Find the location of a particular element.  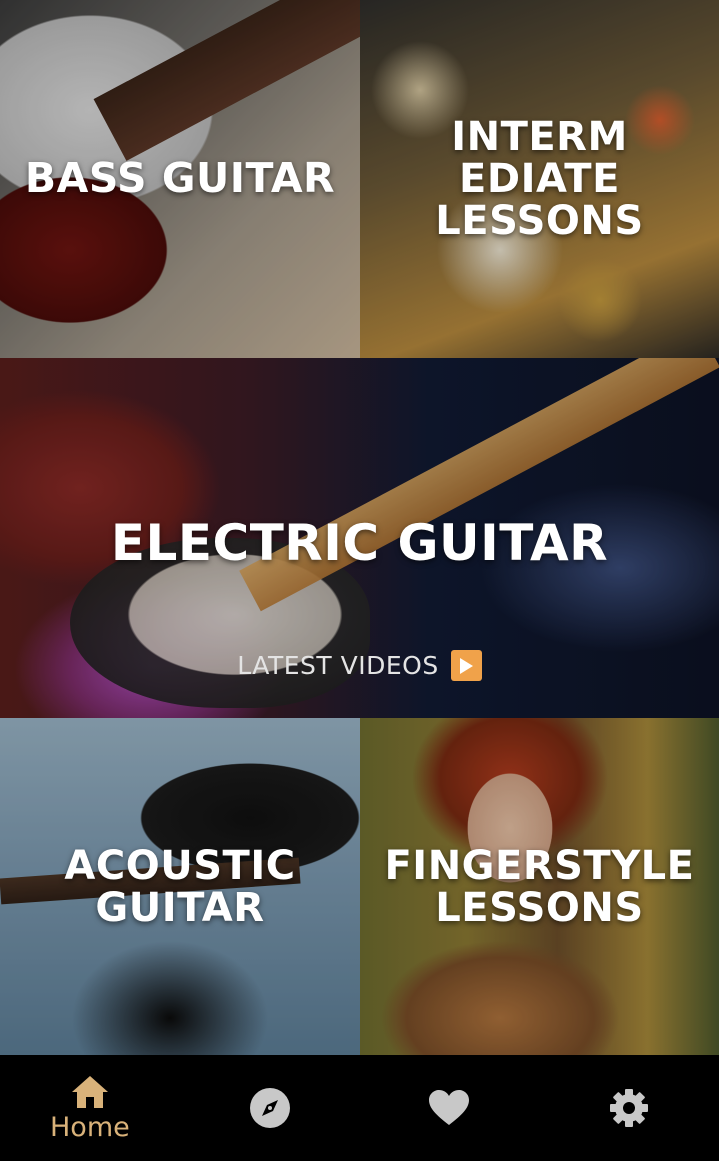

latest-videos-link: LATEST VIDEOS is located at coordinates (359, 665).